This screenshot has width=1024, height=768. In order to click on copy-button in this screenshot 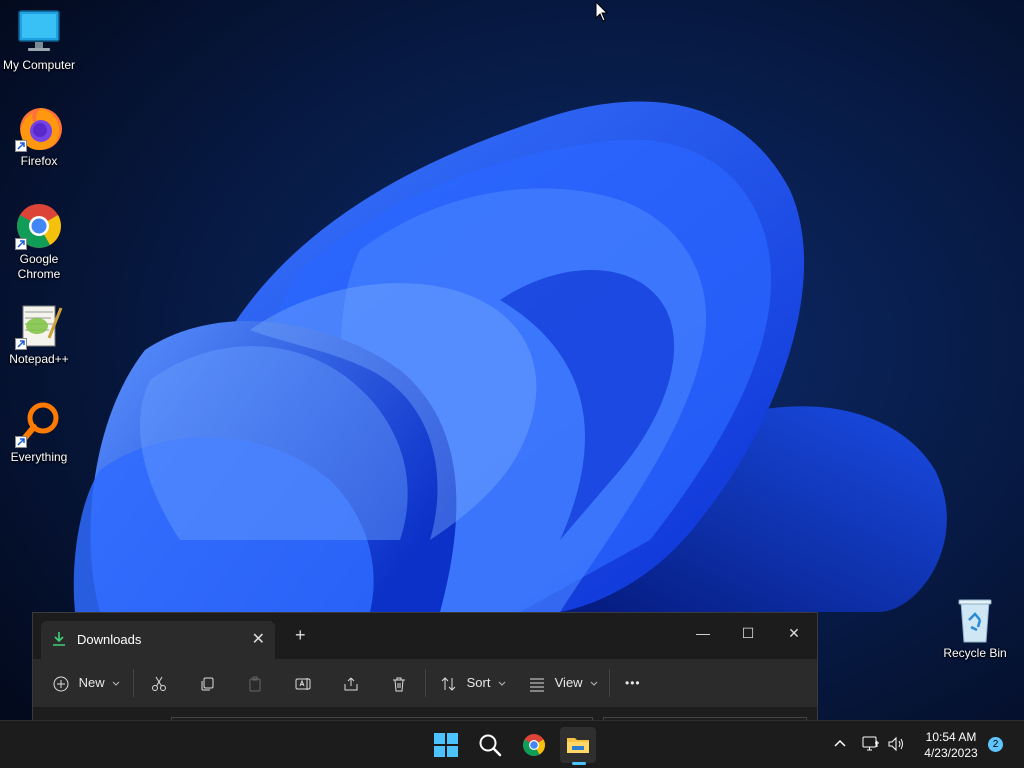, I will do `click(207, 683)`.